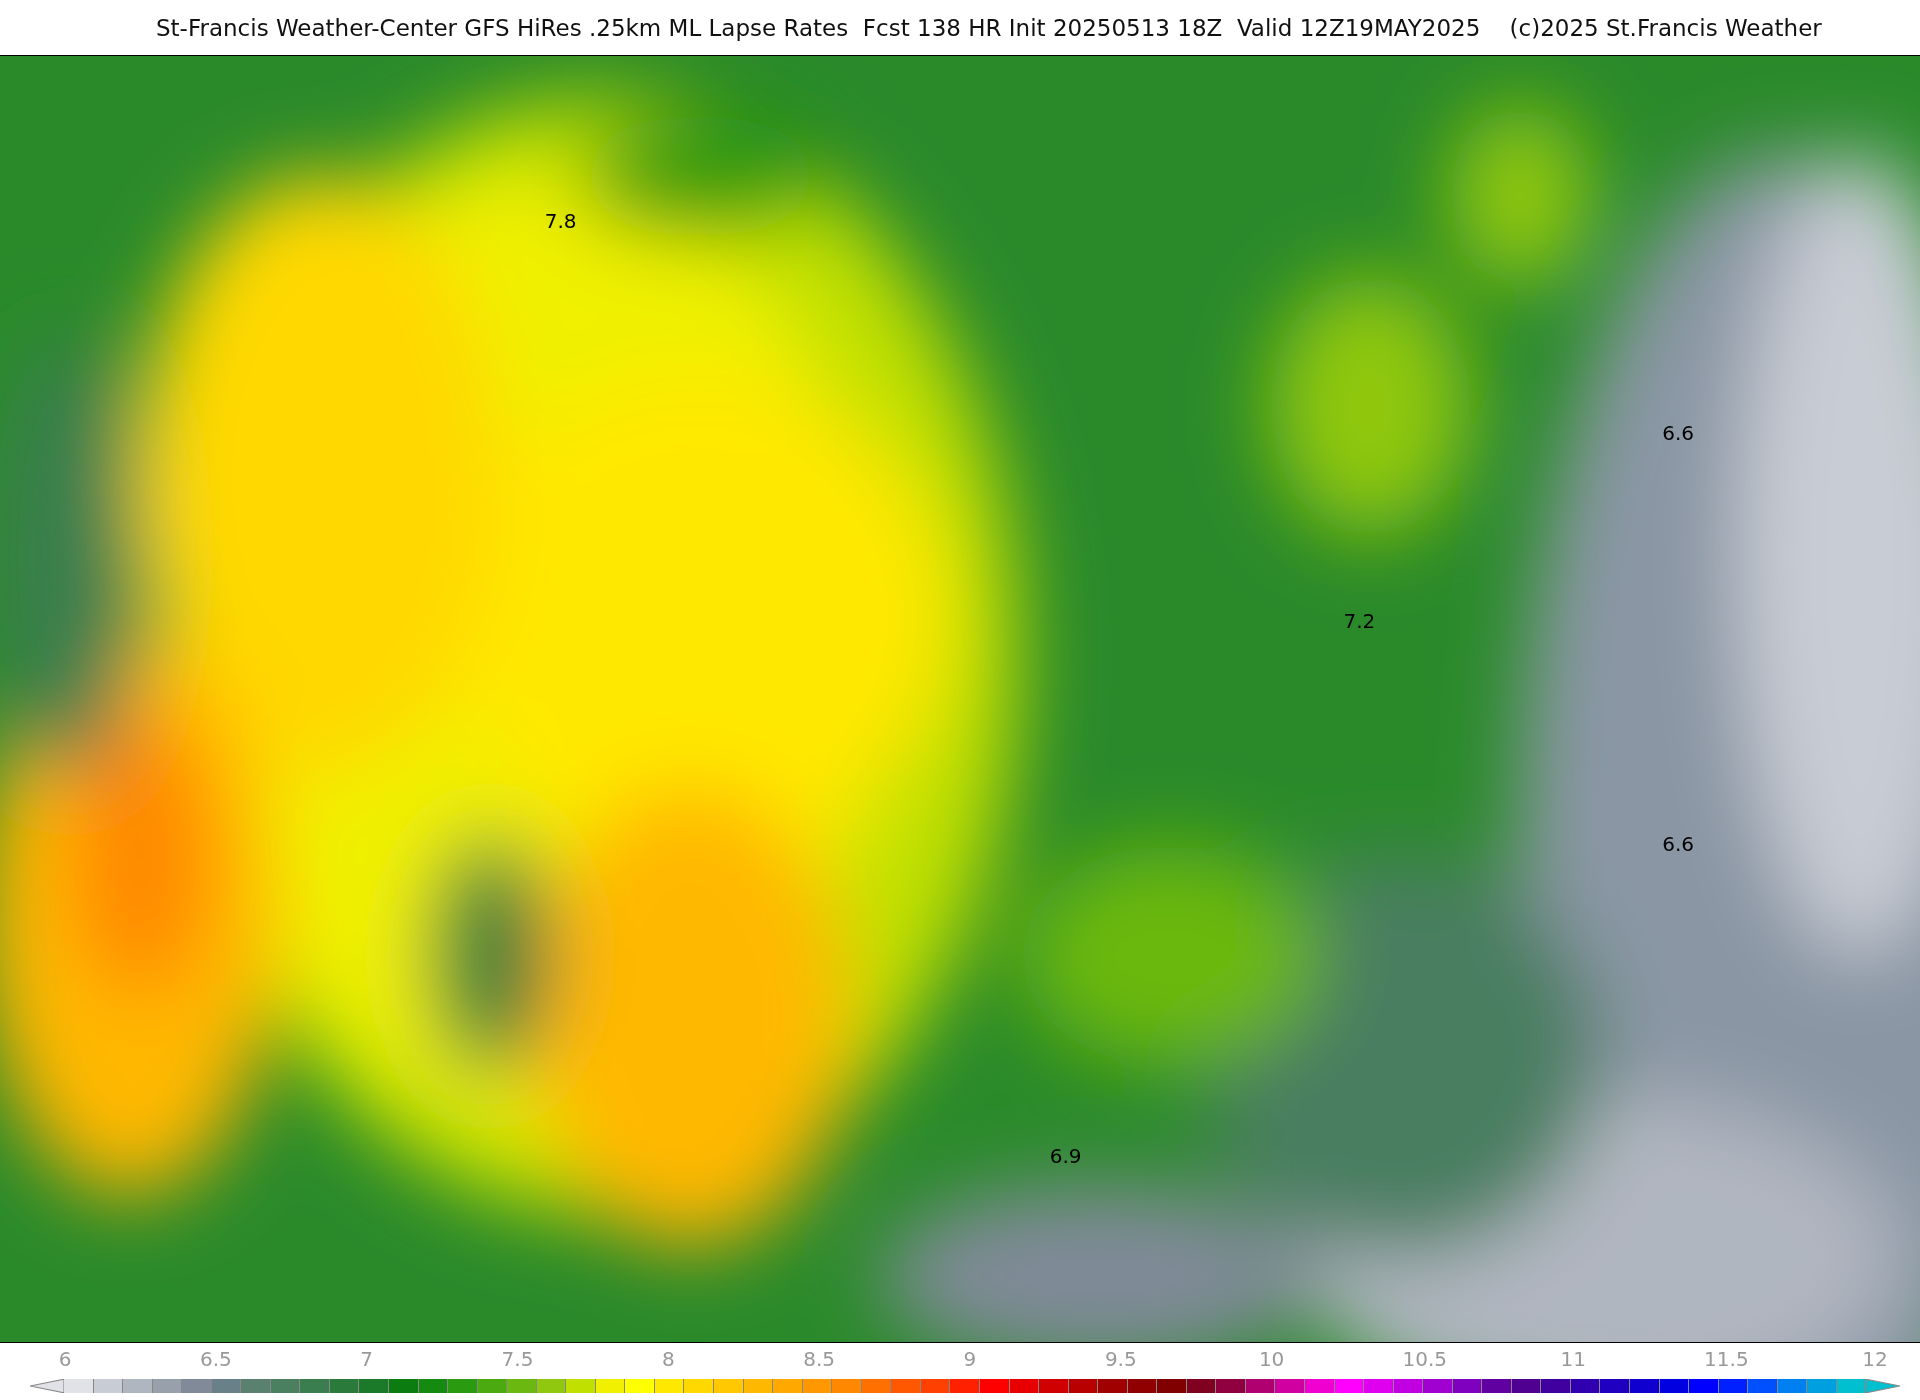 The image size is (1920, 1400). I want to click on colorbar-tick-label: 7.5, so click(517, 1359).